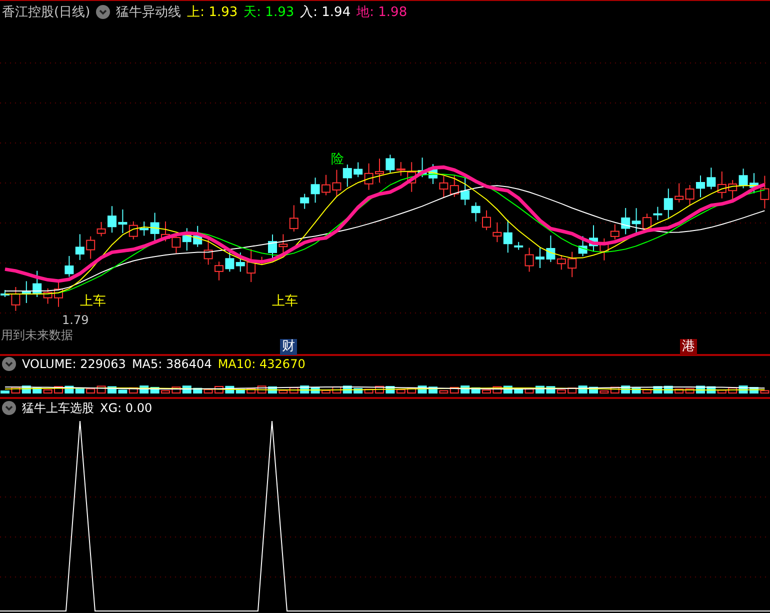 This screenshot has width=770, height=613. Describe the element at coordinates (46, 12) in the screenshot. I see `stock-title: 香江控股(日线)` at that location.